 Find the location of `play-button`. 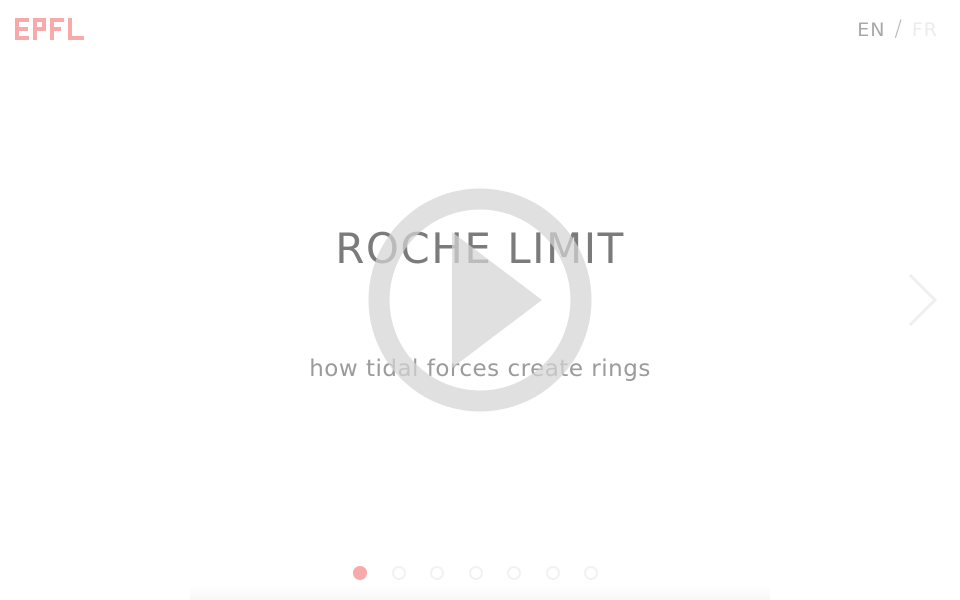

play-button is located at coordinates (480, 300).